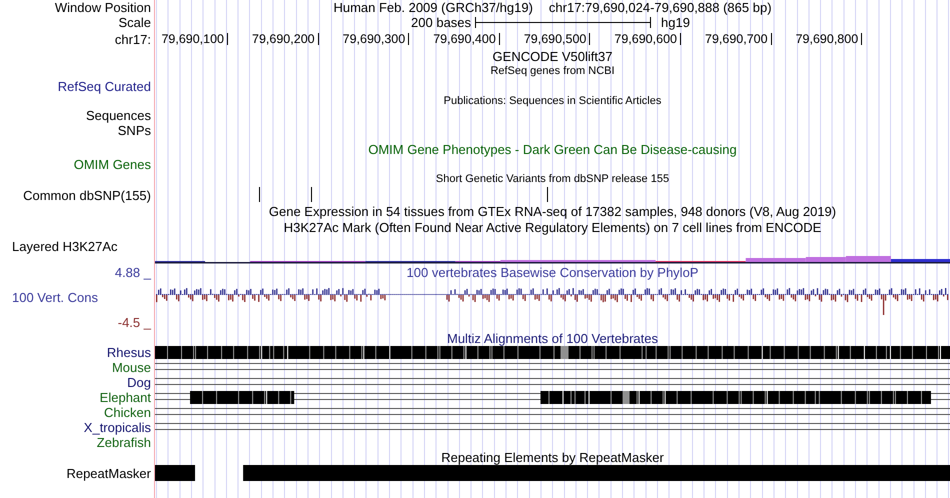 Image resolution: width=950 pixels, height=498 pixels. I want to click on ruler-tick-label: 79,690,300, so click(374, 39).